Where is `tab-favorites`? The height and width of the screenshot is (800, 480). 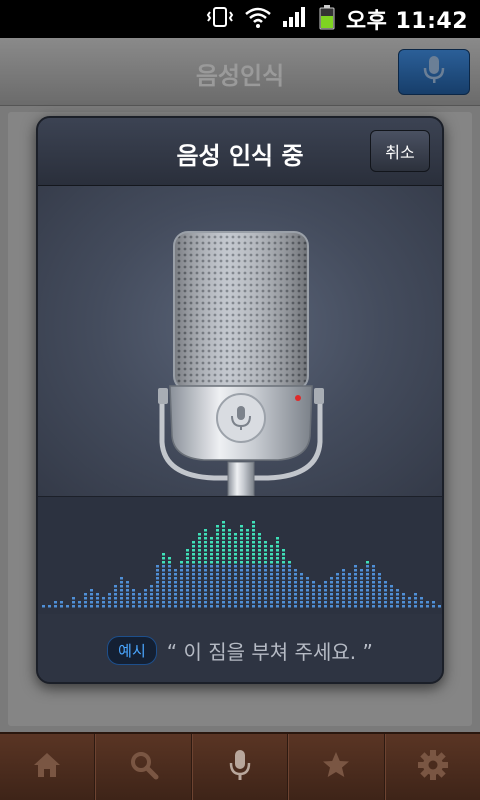 tab-favorites is located at coordinates (336, 767).